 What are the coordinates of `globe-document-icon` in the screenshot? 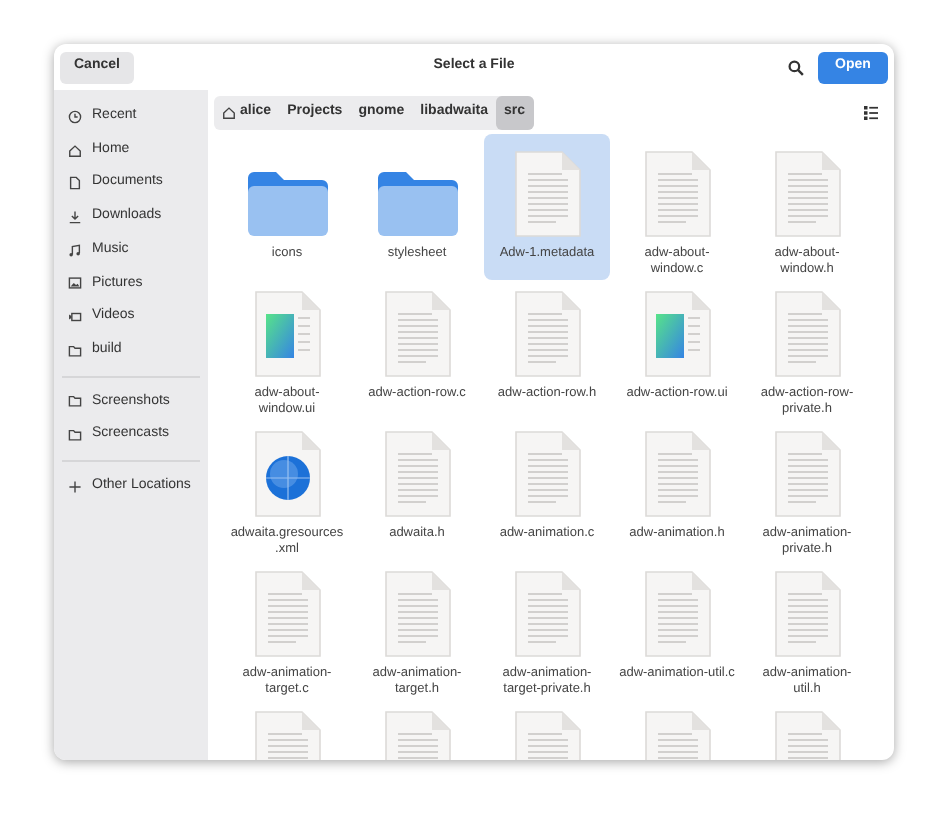 It's located at (287, 474).